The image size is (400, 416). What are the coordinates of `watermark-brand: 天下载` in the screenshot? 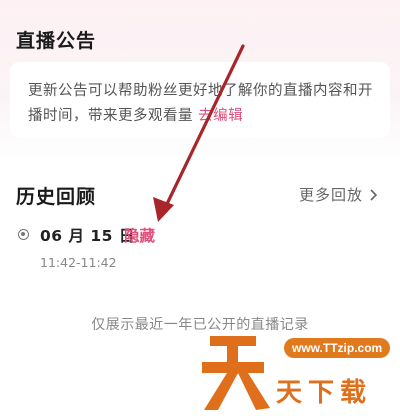 It's located at (324, 393).